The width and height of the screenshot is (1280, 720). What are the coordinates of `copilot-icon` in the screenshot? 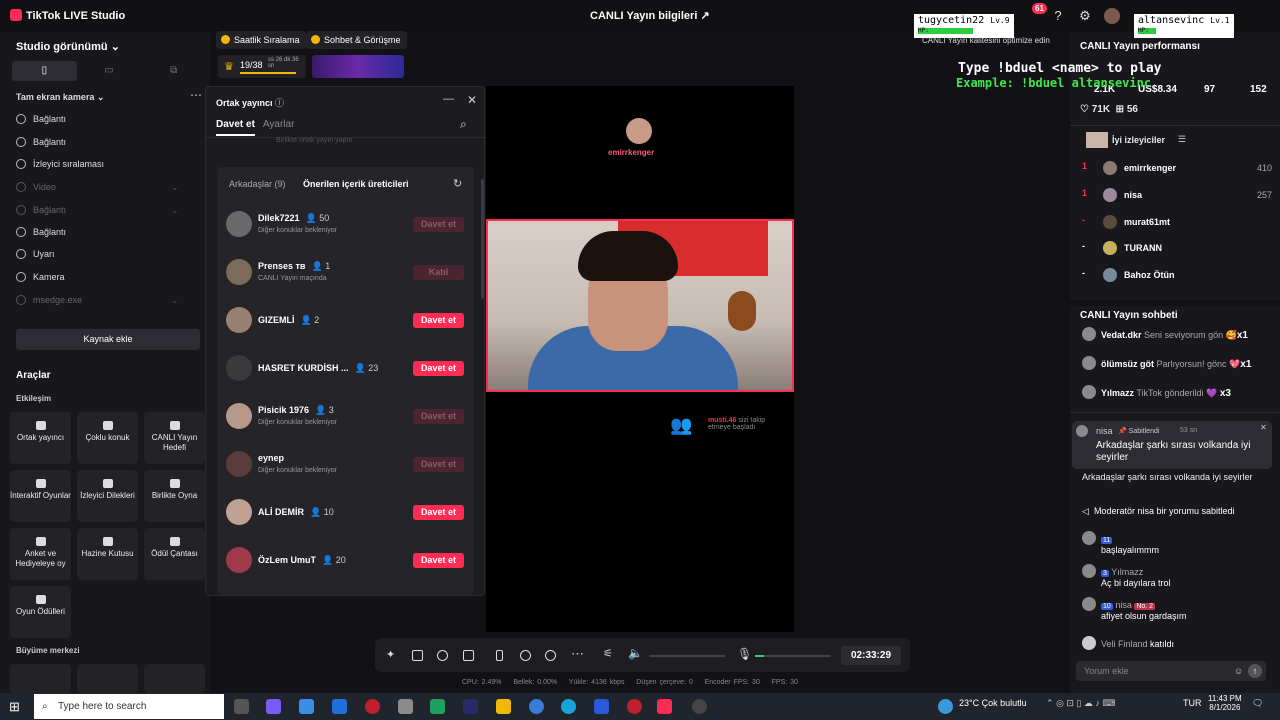 It's located at (273, 706).